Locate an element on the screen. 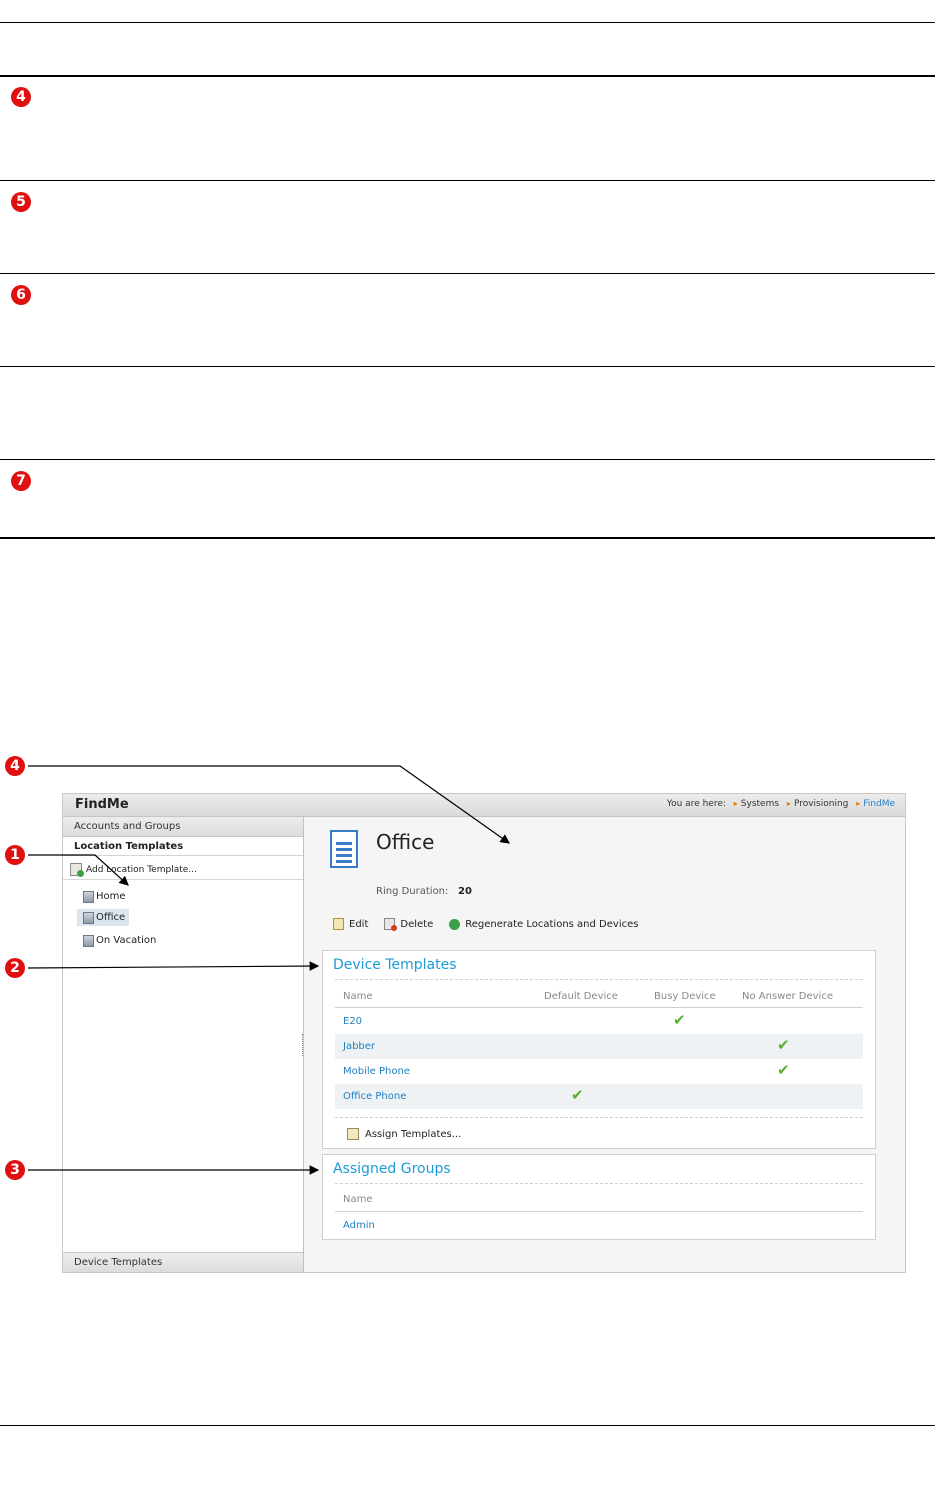 This screenshot has height=1511, width=937. assigned-groups-panel: Assigned Groups Name Admin is located at coordinates (599, 1197).